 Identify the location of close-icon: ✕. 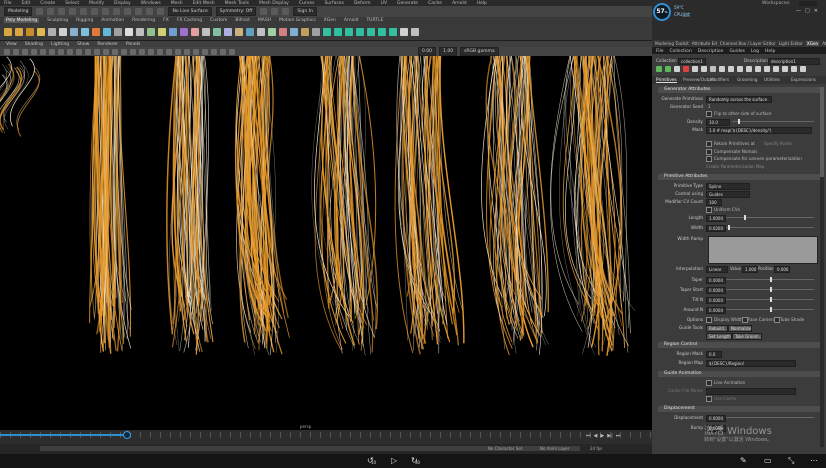
(816, 11).